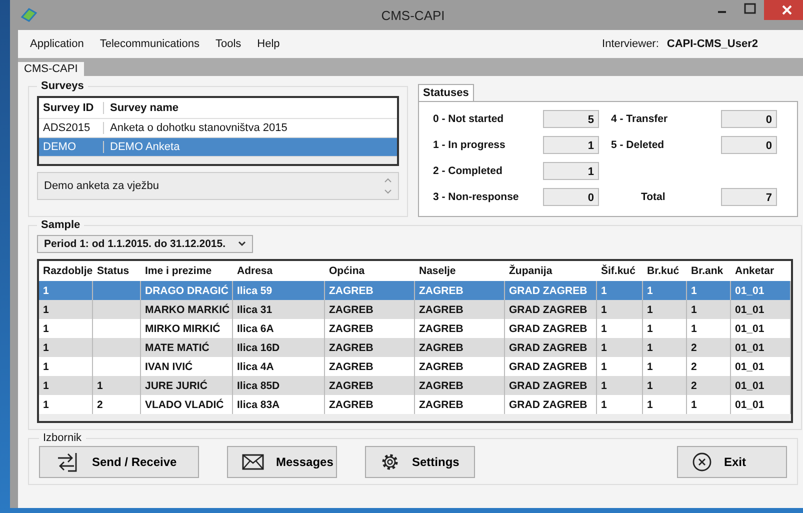 This screenshot has width=803, height=513. Describe the element at coordinates (783, 10) in the screenshot. I see `close-icon` at that location.